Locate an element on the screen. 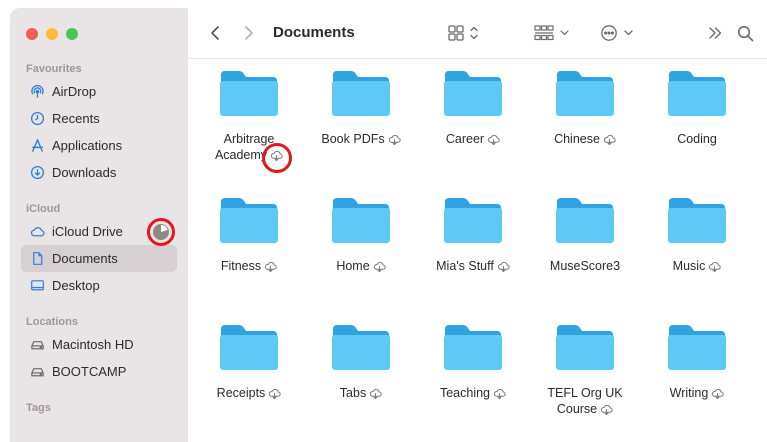 Image resolution: width=767 pixels, height=442 pixels. cloud-icon is located at coordinates (37, 232).